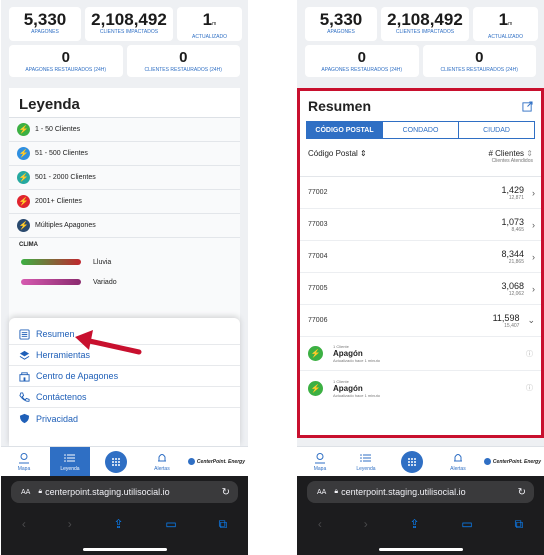 The height and width of the screenshot is (555, 544). Describe the element at coordinates (124, 282) in the screenshot. I see `clima-item: Variado` at that location.